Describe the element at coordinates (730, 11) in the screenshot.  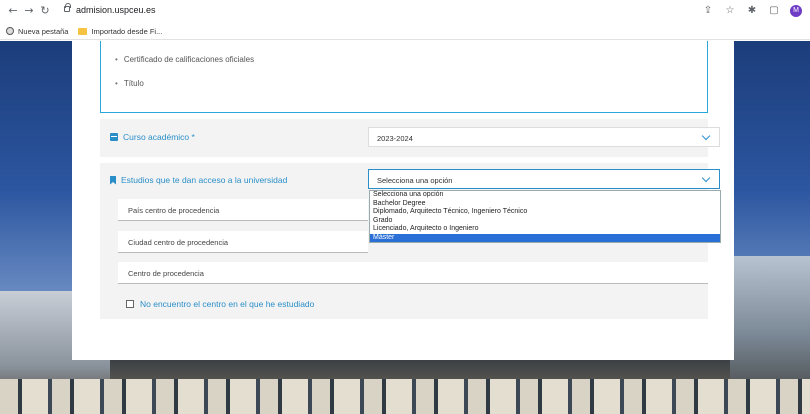
I see `star-icon: ☆` at that location.